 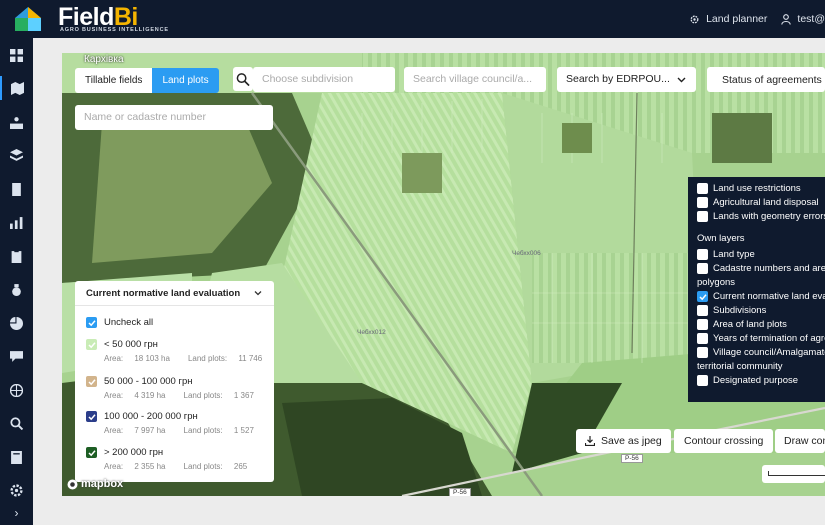 I want to click on layer-designated-purpose: Designated purpose, so click(x=747, y=380).